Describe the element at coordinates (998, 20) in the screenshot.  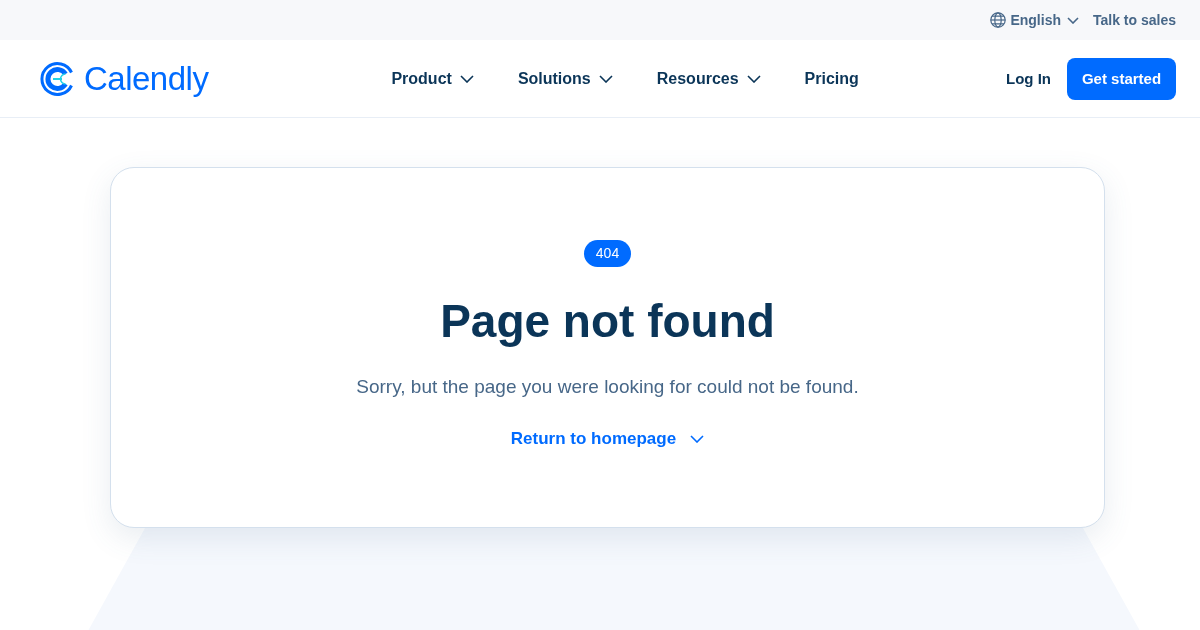
I see `globe-icon` at that location.